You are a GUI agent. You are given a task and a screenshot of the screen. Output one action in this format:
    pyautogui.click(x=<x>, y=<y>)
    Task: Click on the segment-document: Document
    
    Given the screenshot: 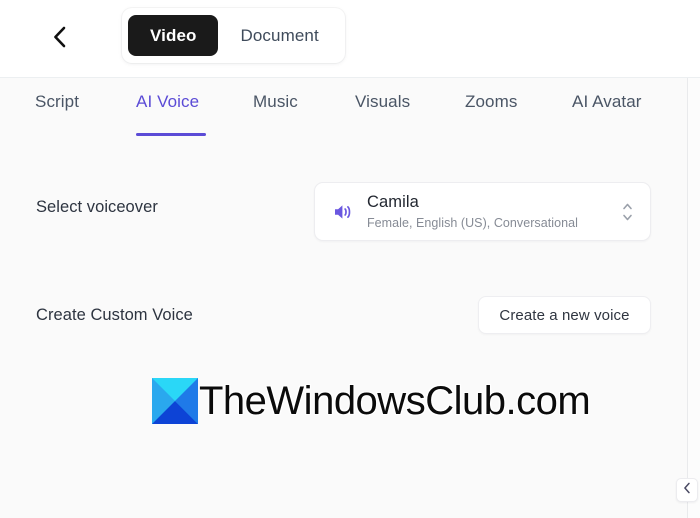 What is the action you would take?
    pyautogui.click(x=279, y=35)
    